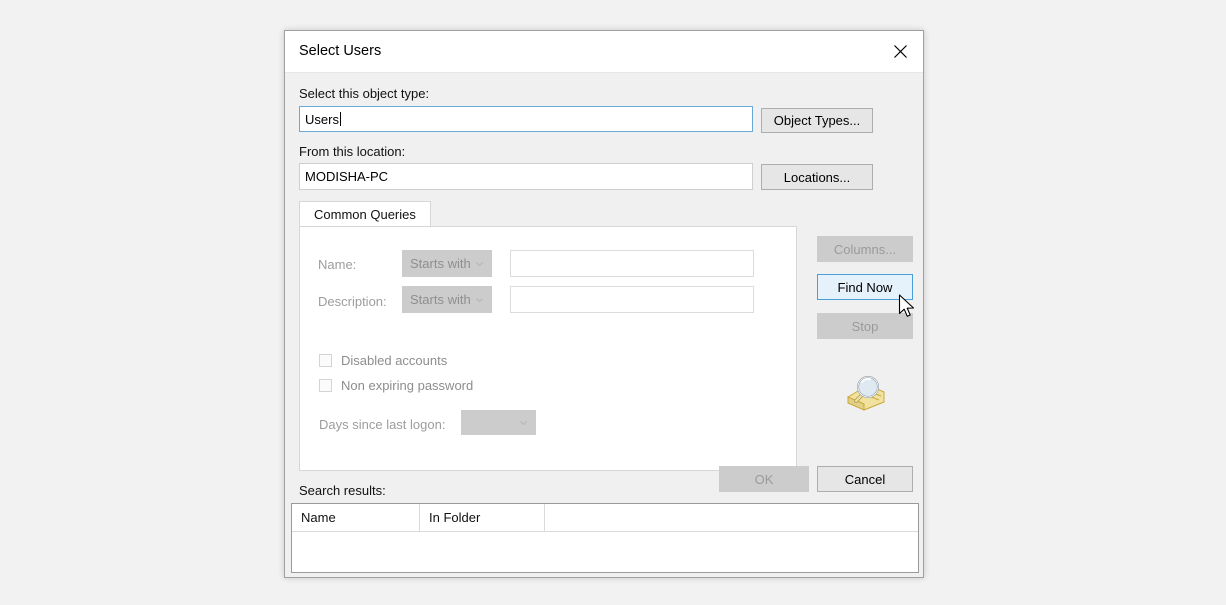 Image resolution: width=1226 pixels, height=605 pixels. I want to click on location-input-value: MODISHA-PC, so click(347, 176).